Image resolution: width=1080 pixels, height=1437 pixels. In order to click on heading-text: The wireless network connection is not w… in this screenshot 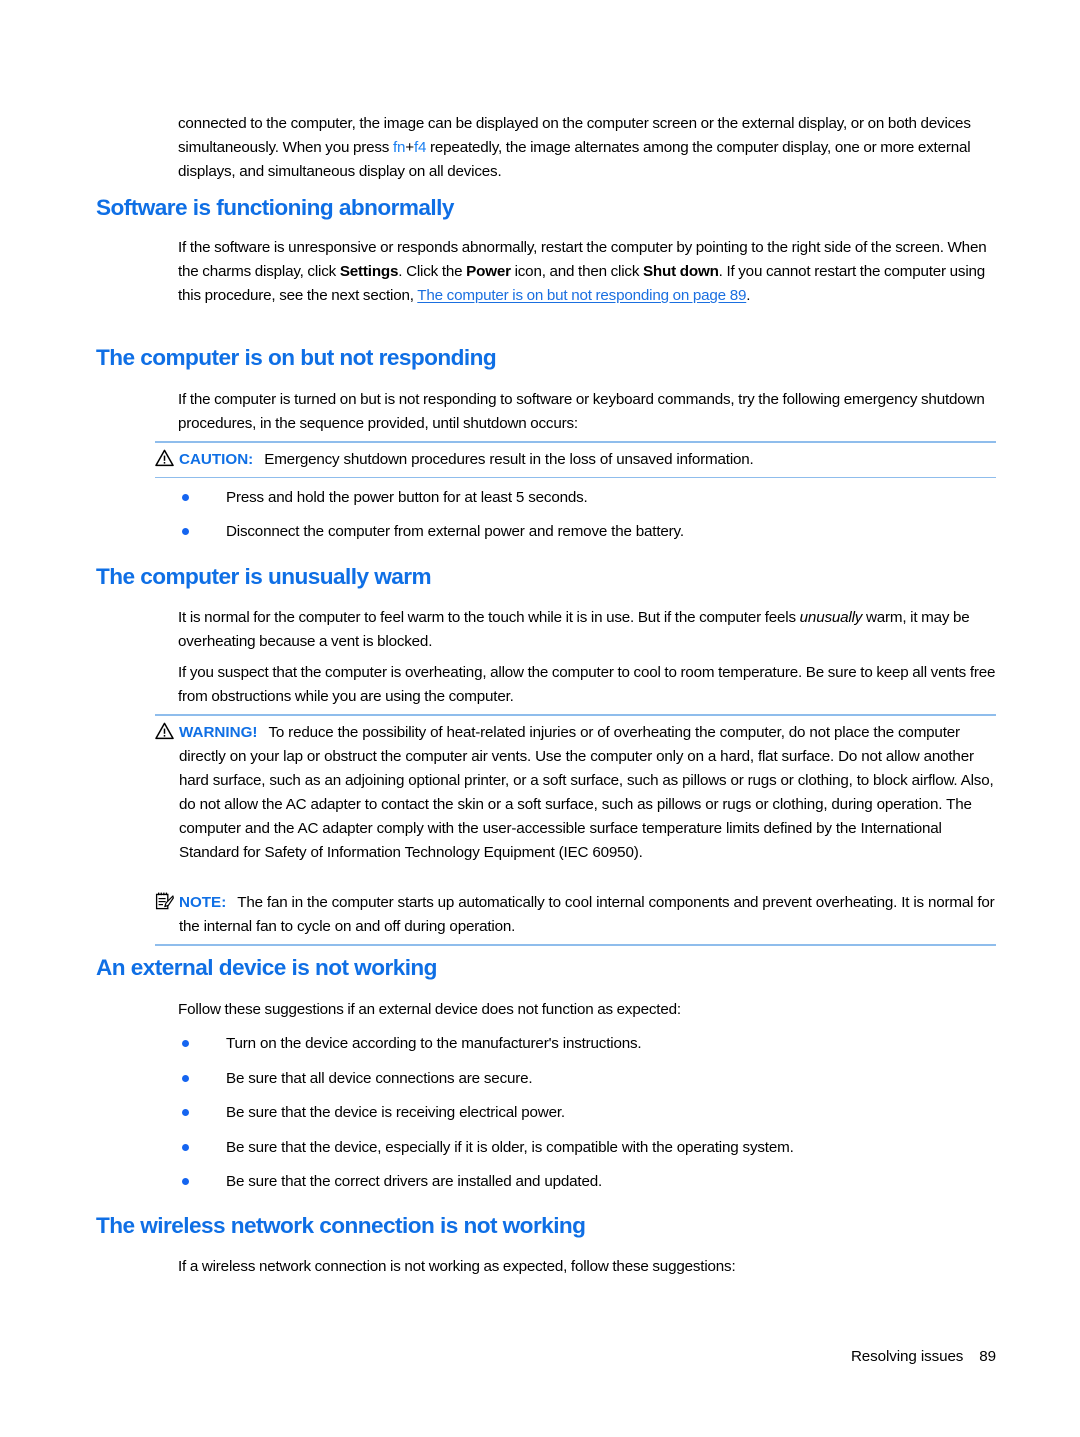, I will do `click(341, 1225)`.